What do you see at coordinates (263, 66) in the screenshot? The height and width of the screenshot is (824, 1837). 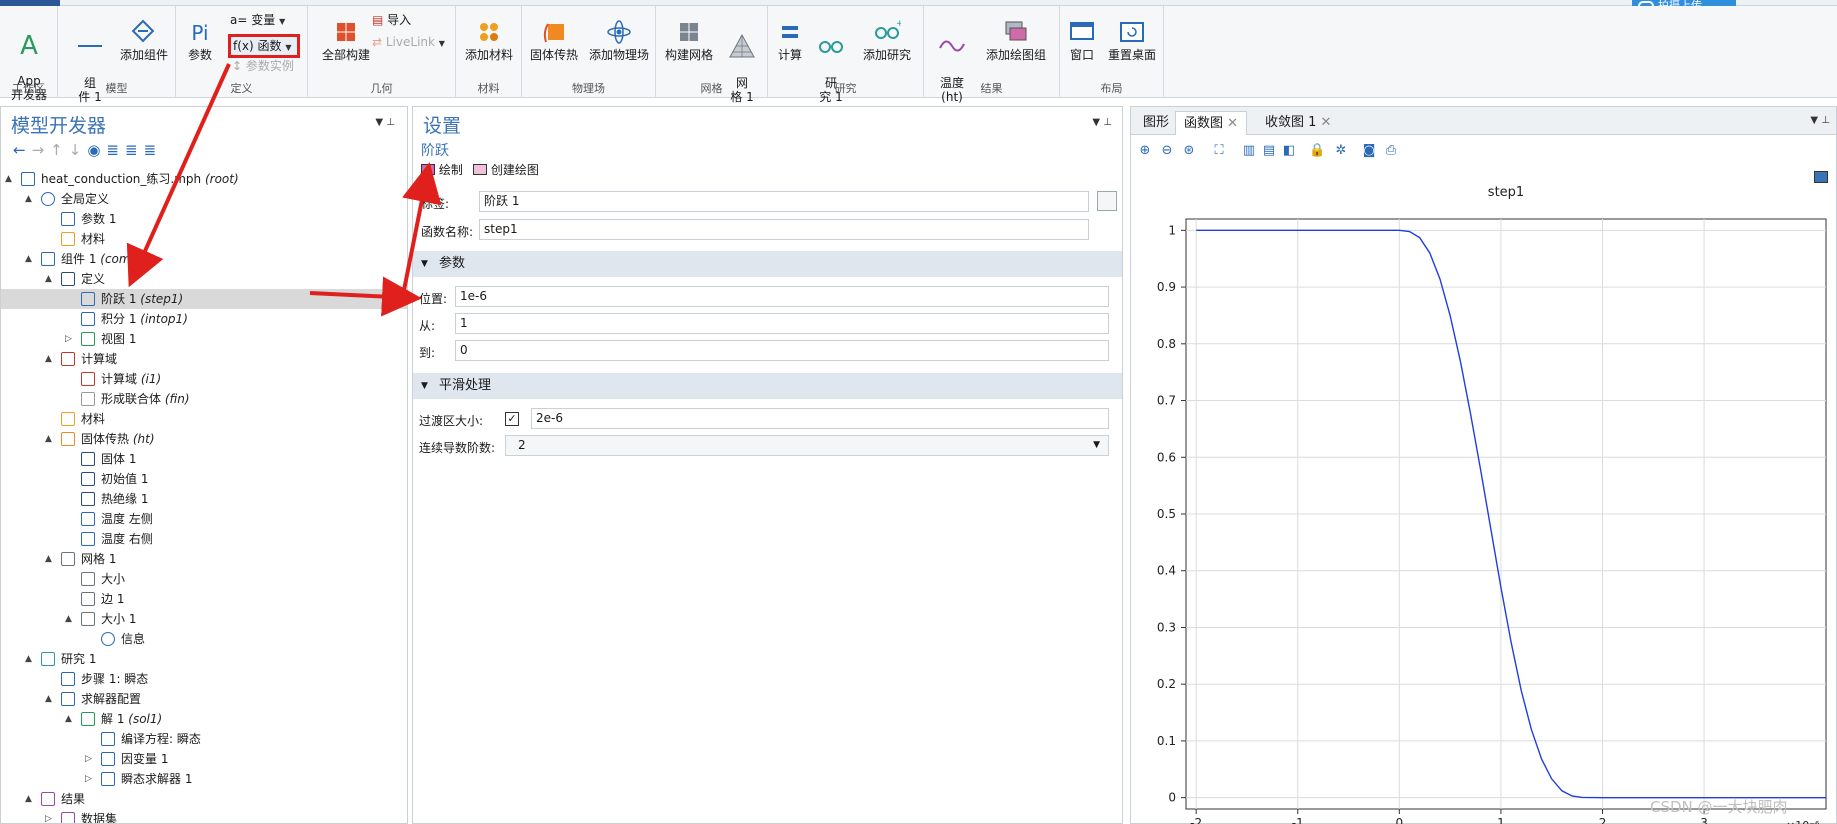 I see `param-case-button: ↕ 参数实例` at bounding box center [263, 66].